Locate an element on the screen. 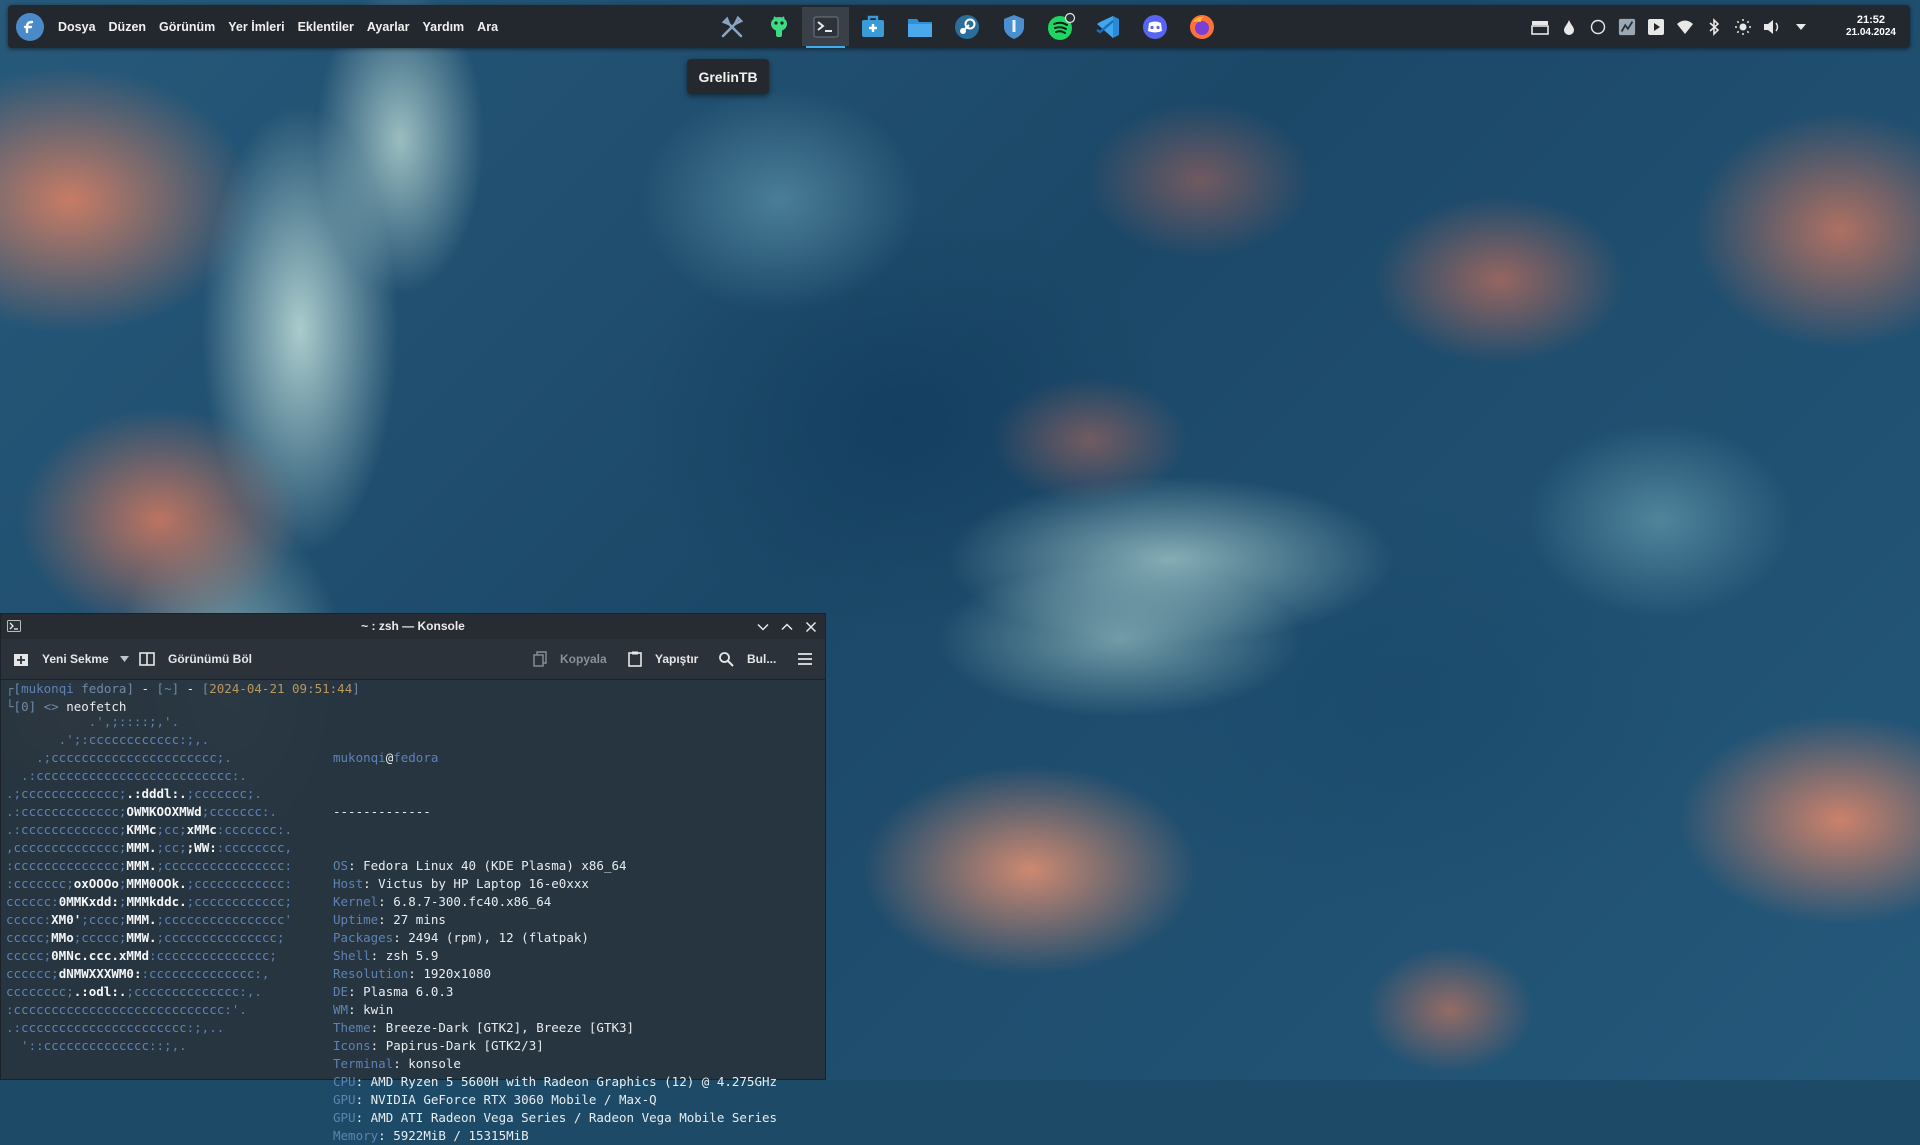  info-value: zsh 5.9 is located at coordinates (412, 955).